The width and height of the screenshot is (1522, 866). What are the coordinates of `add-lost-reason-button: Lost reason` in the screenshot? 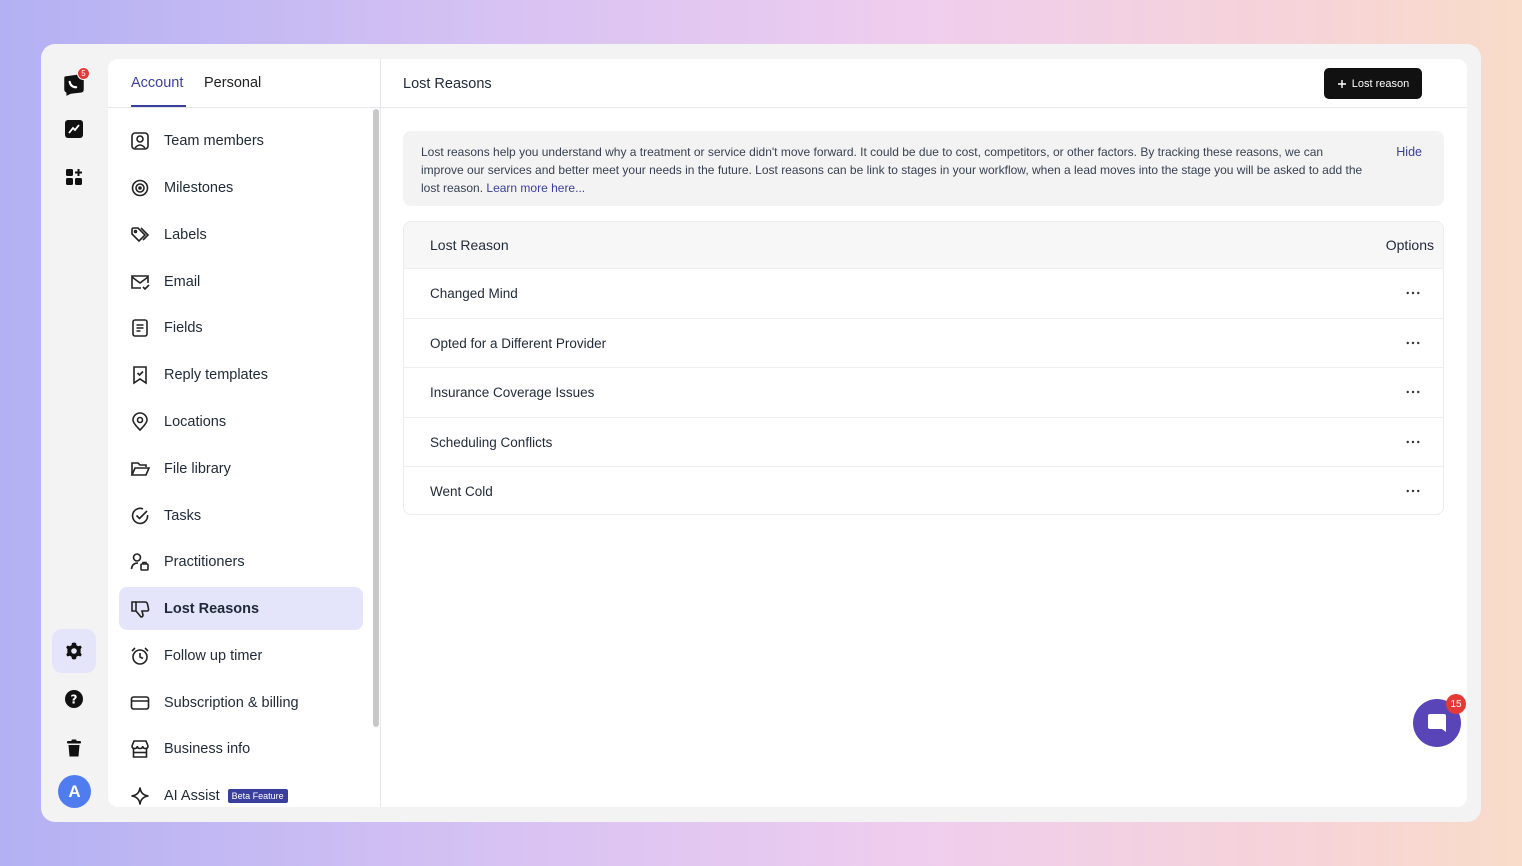 It's located at (1373, 83).